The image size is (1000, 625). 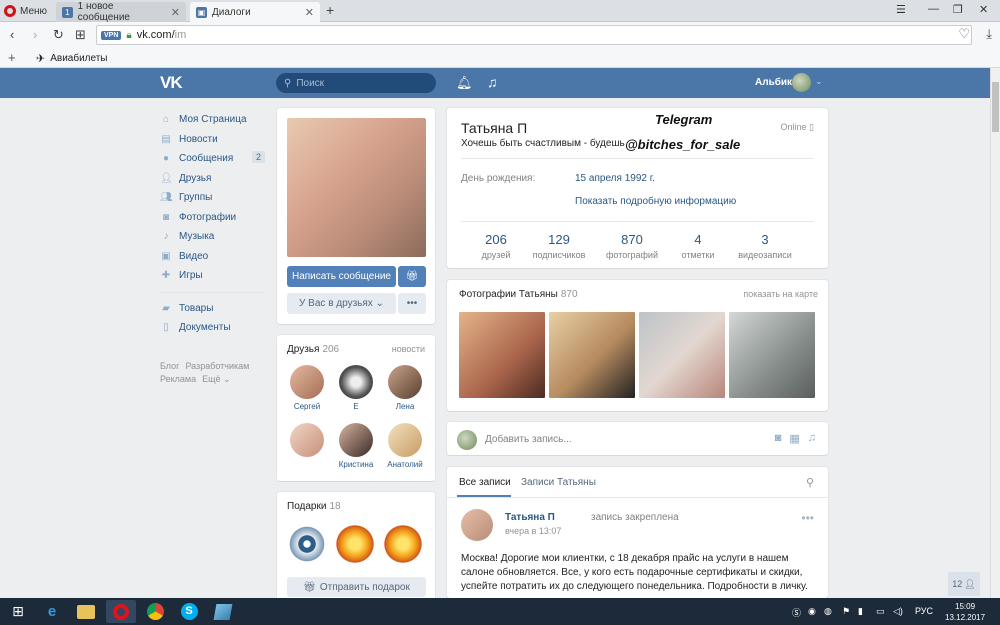 What do you see at coordinates (215, 328) in the screenshot?
I see `nav-item-documents: ▯ Документы` at bounding box center [215, 328].